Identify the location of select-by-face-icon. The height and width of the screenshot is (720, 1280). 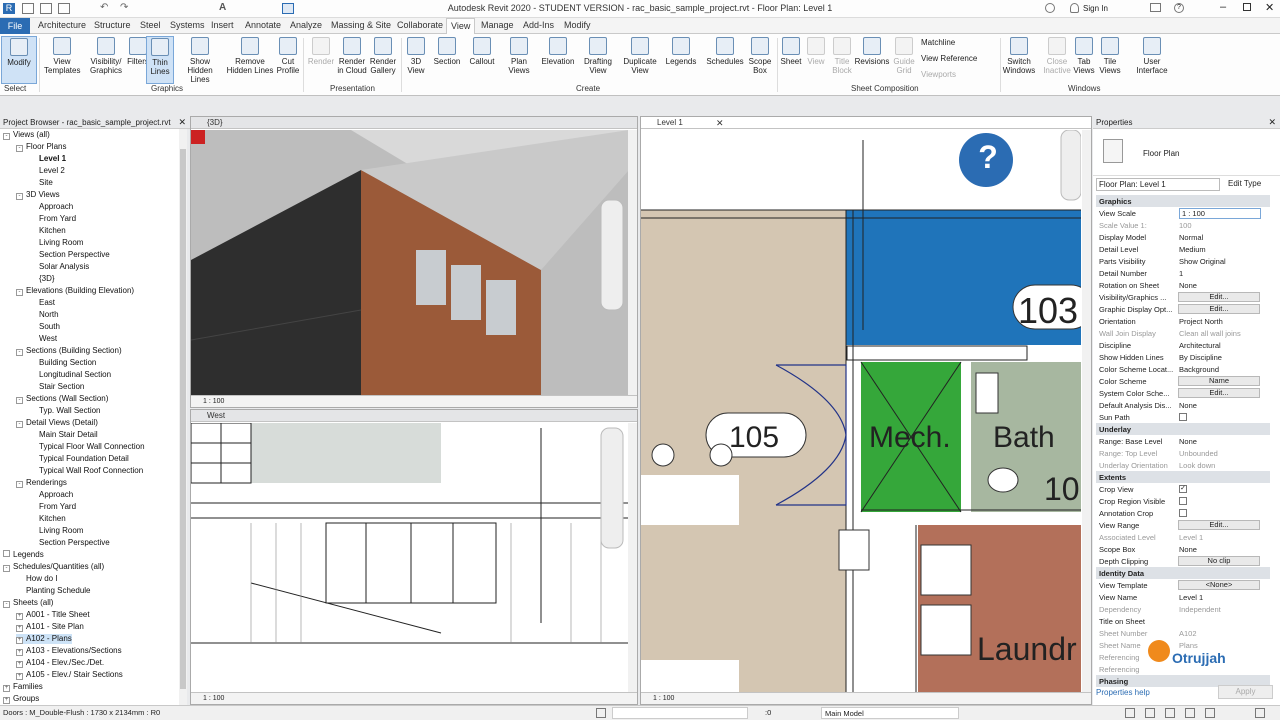
(1190, 713).